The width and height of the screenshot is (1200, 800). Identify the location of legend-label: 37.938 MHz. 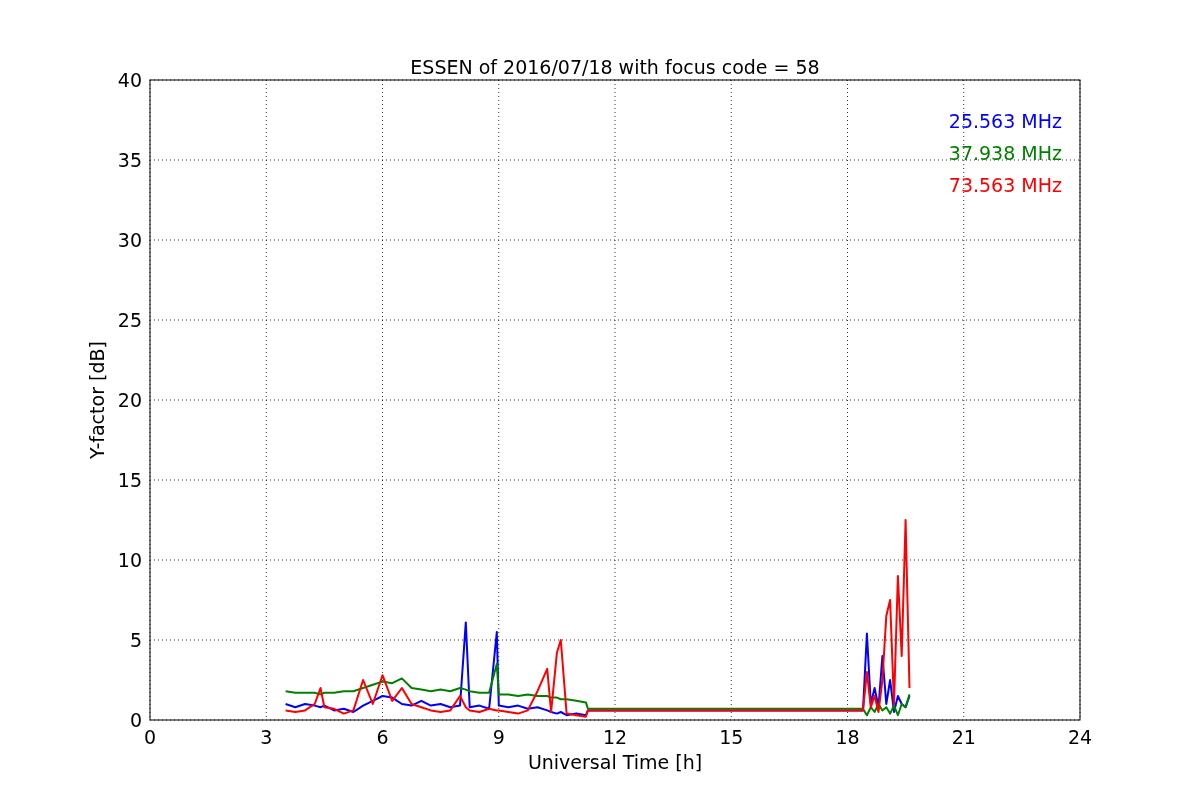
(1005, 153).